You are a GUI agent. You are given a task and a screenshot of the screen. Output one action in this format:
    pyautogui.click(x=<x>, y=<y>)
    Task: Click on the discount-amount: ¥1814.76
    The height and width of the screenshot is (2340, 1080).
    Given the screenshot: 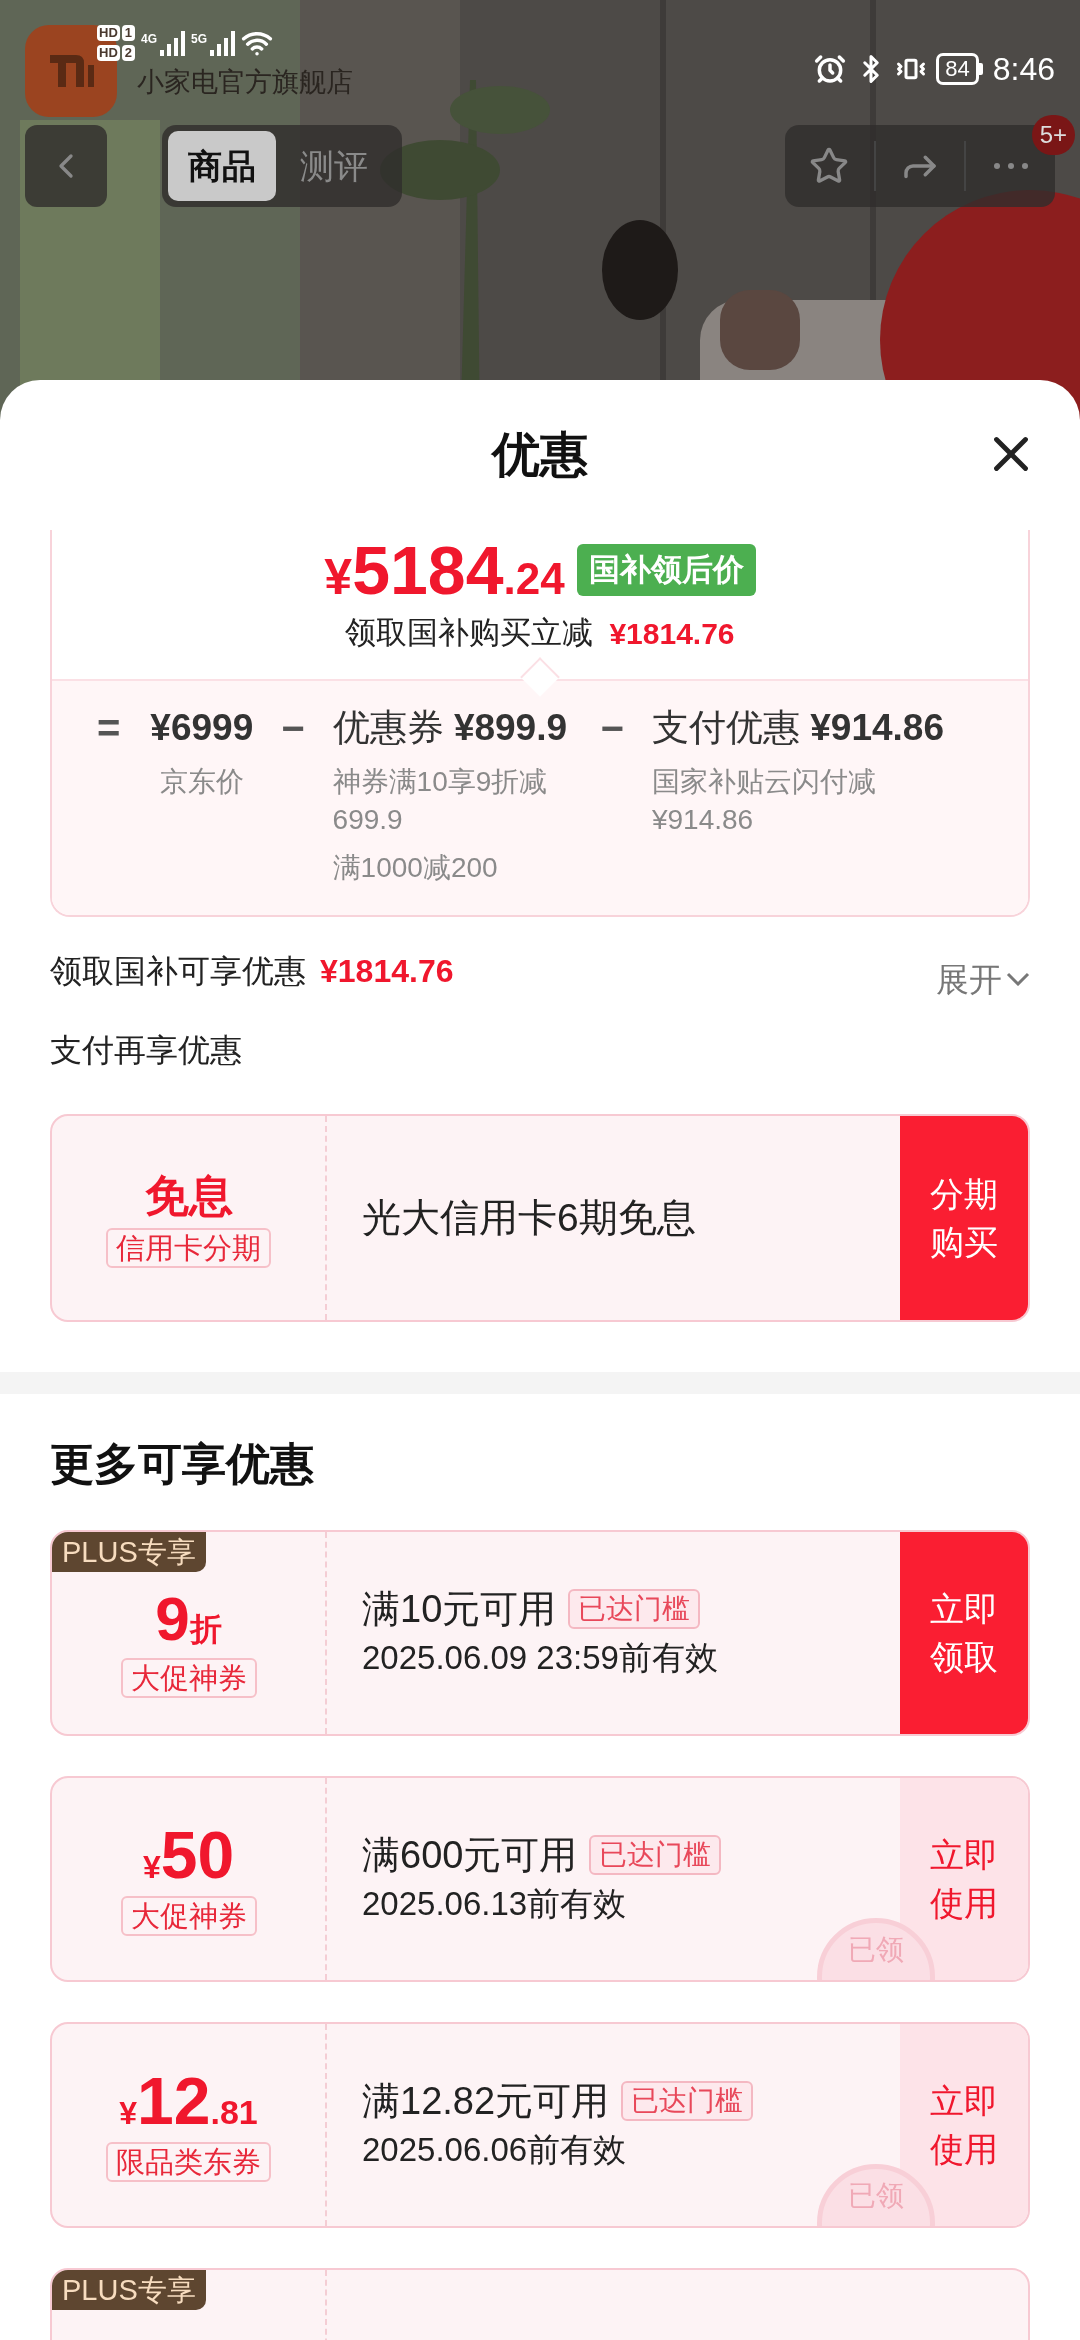 What is the action you would take?
    pyautogui.click(x=672, y=633)
    